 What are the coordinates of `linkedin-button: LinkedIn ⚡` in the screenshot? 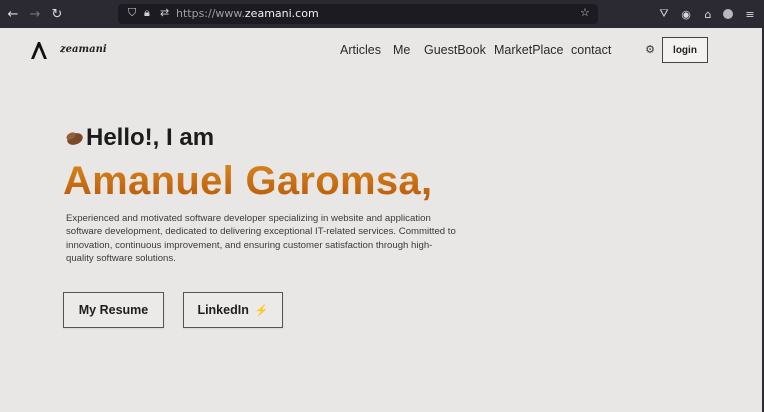 It's located at (233, 310).